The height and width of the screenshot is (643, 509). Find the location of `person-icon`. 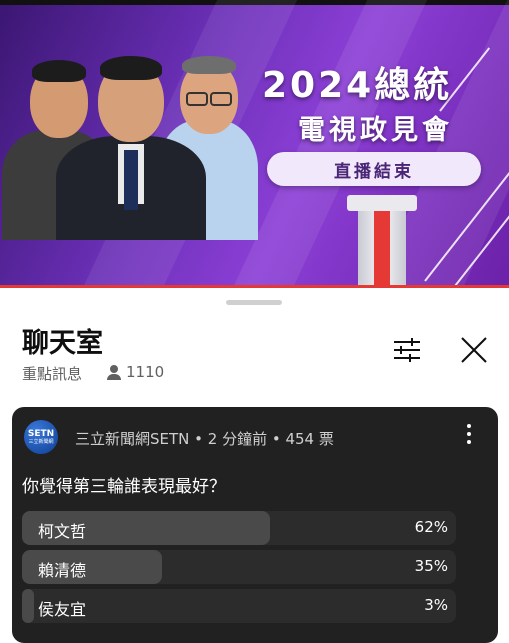

person-icon is located at coordinates (114, 372).